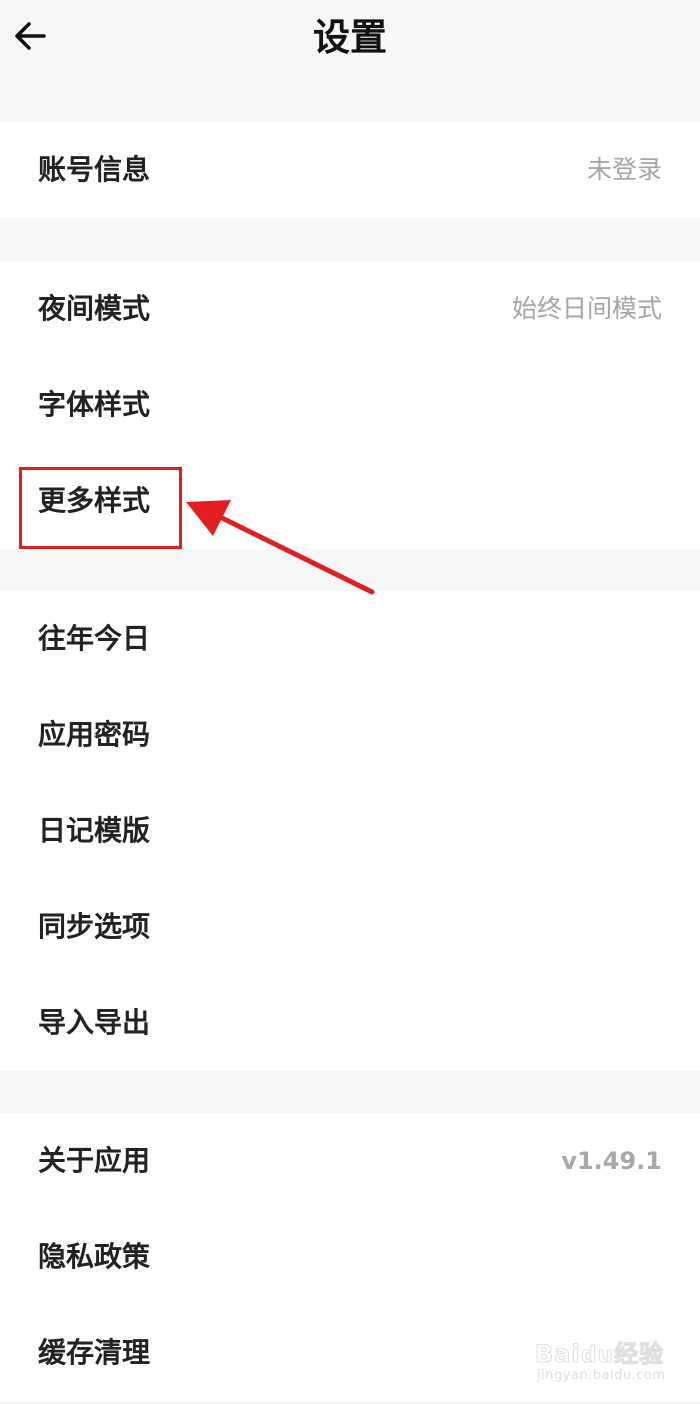  Describe the element at coordinates (94, 1256) in the screenshot. I see `row-label: 隐私政策` at that location.